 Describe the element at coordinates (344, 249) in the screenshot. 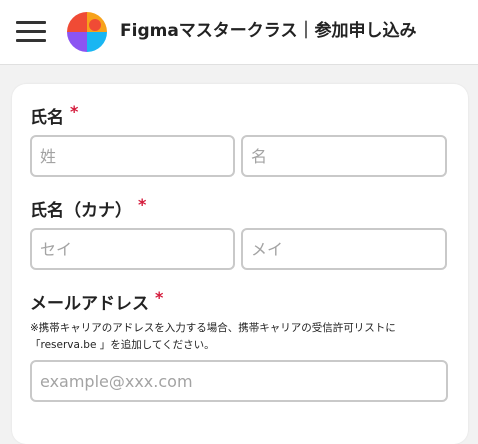

I see `first-name-kana-input` at that location.